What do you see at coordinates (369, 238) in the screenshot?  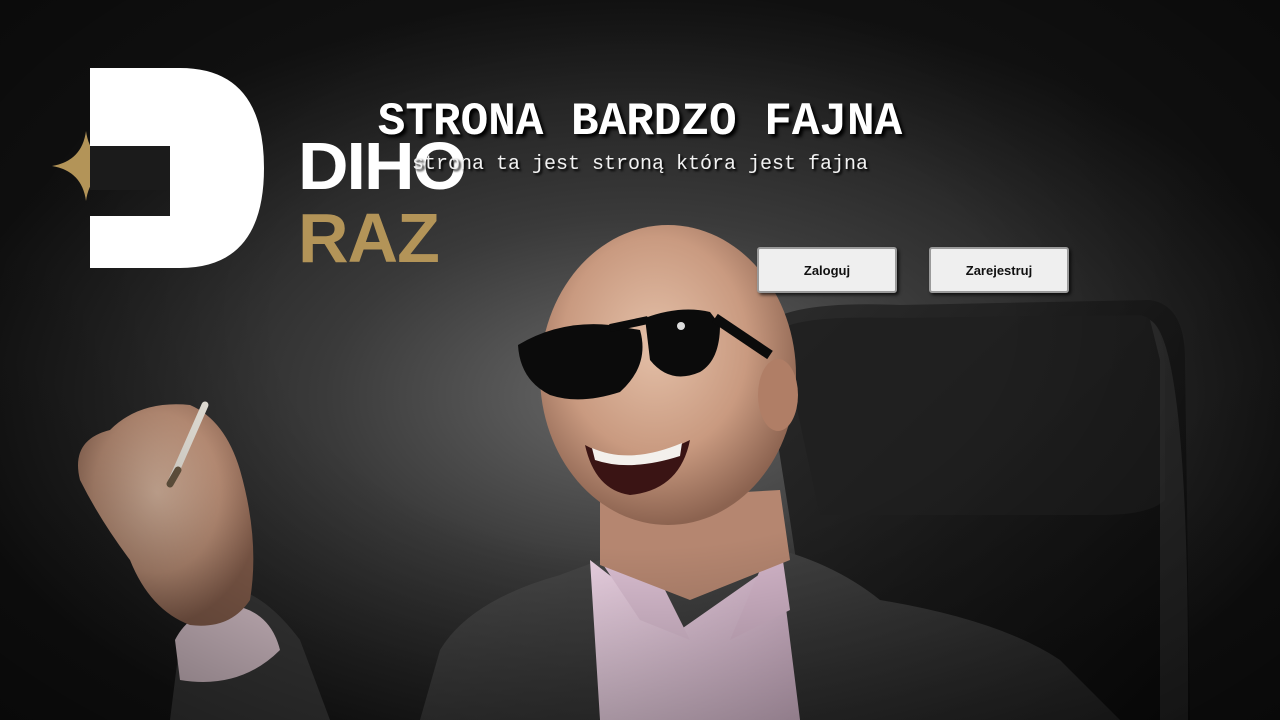 I see `logo-sub: RAZ` at bounding box center [369, 238].